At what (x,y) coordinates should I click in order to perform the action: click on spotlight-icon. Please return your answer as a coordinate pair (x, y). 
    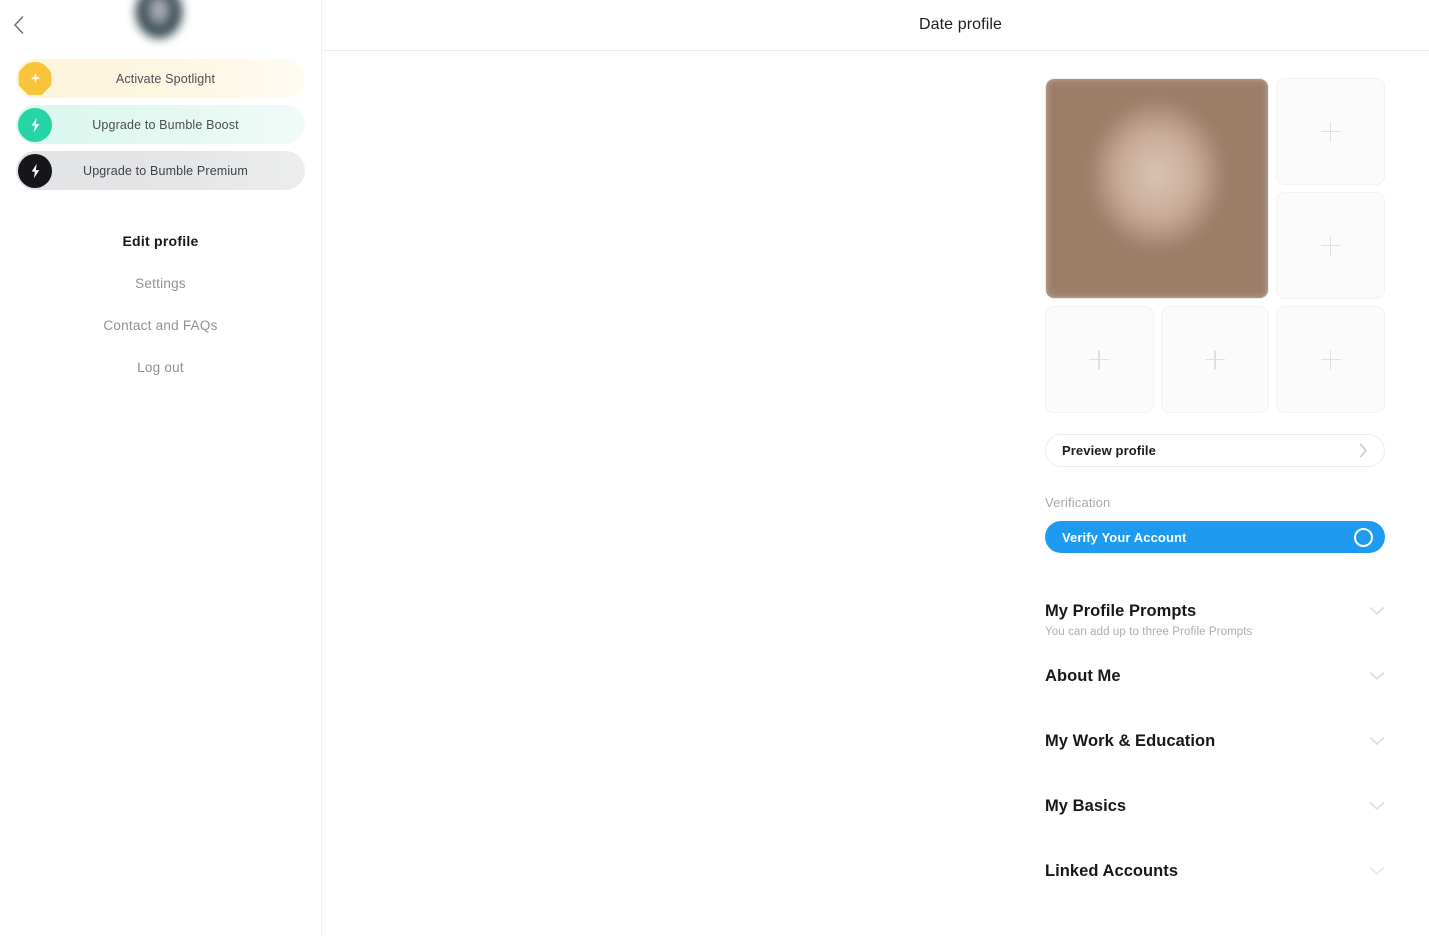
    Looking at the image, I should click on (35, 78).